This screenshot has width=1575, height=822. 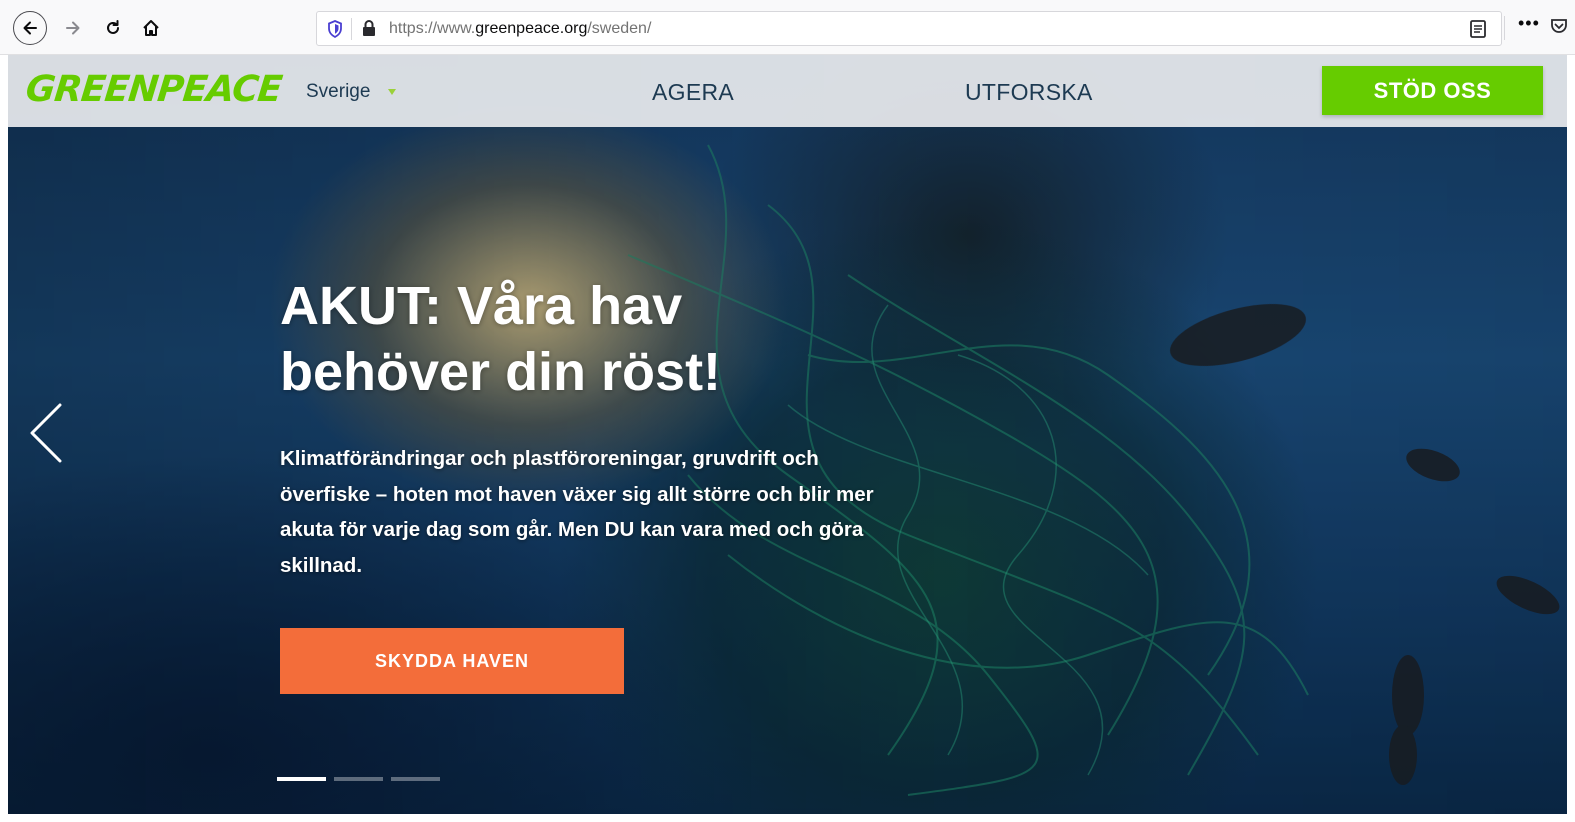 I want to click on greenpeace-logo: GREENPEACE, so click(x=154, y=89).